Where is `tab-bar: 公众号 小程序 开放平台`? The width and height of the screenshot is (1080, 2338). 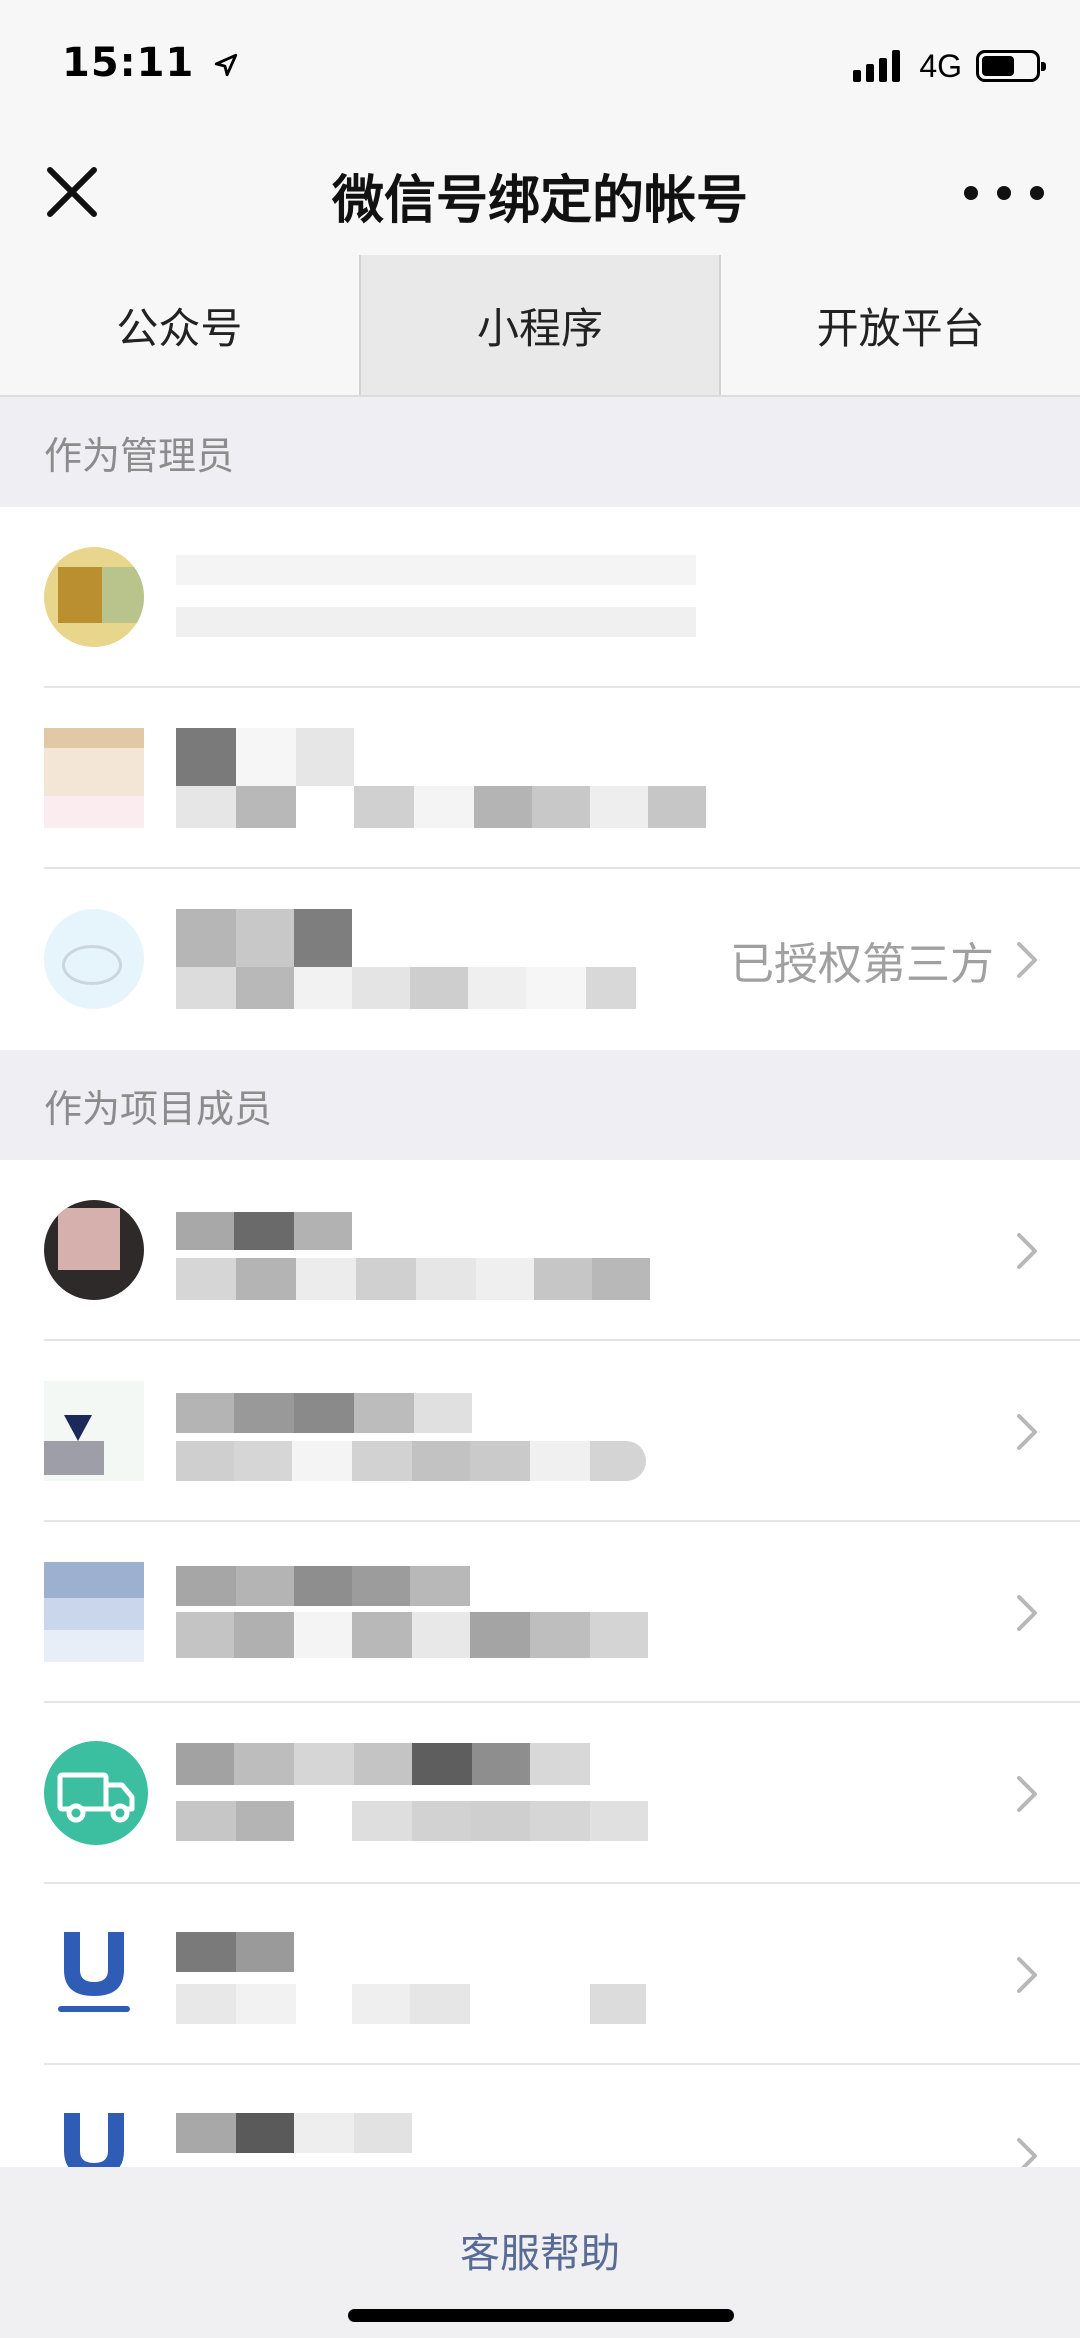
tab-bar: 公众号 小程序 开放平台 is located at coordinates (540, 326).